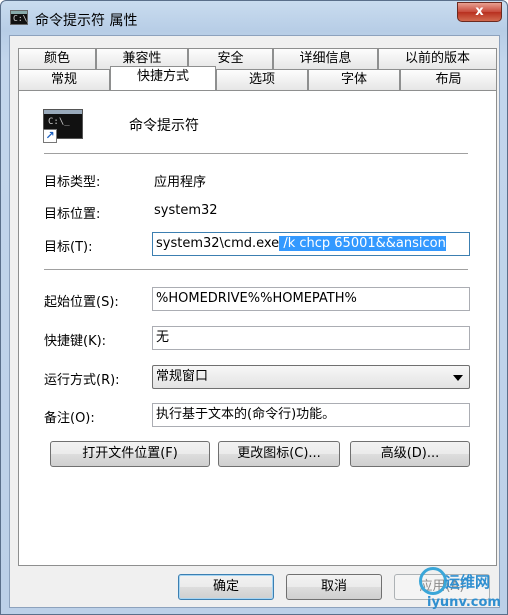  What do you see at coordinates (311, 338) in the screenshot?
I see `hotkey-input: 无` at bounding box center [311, 338].